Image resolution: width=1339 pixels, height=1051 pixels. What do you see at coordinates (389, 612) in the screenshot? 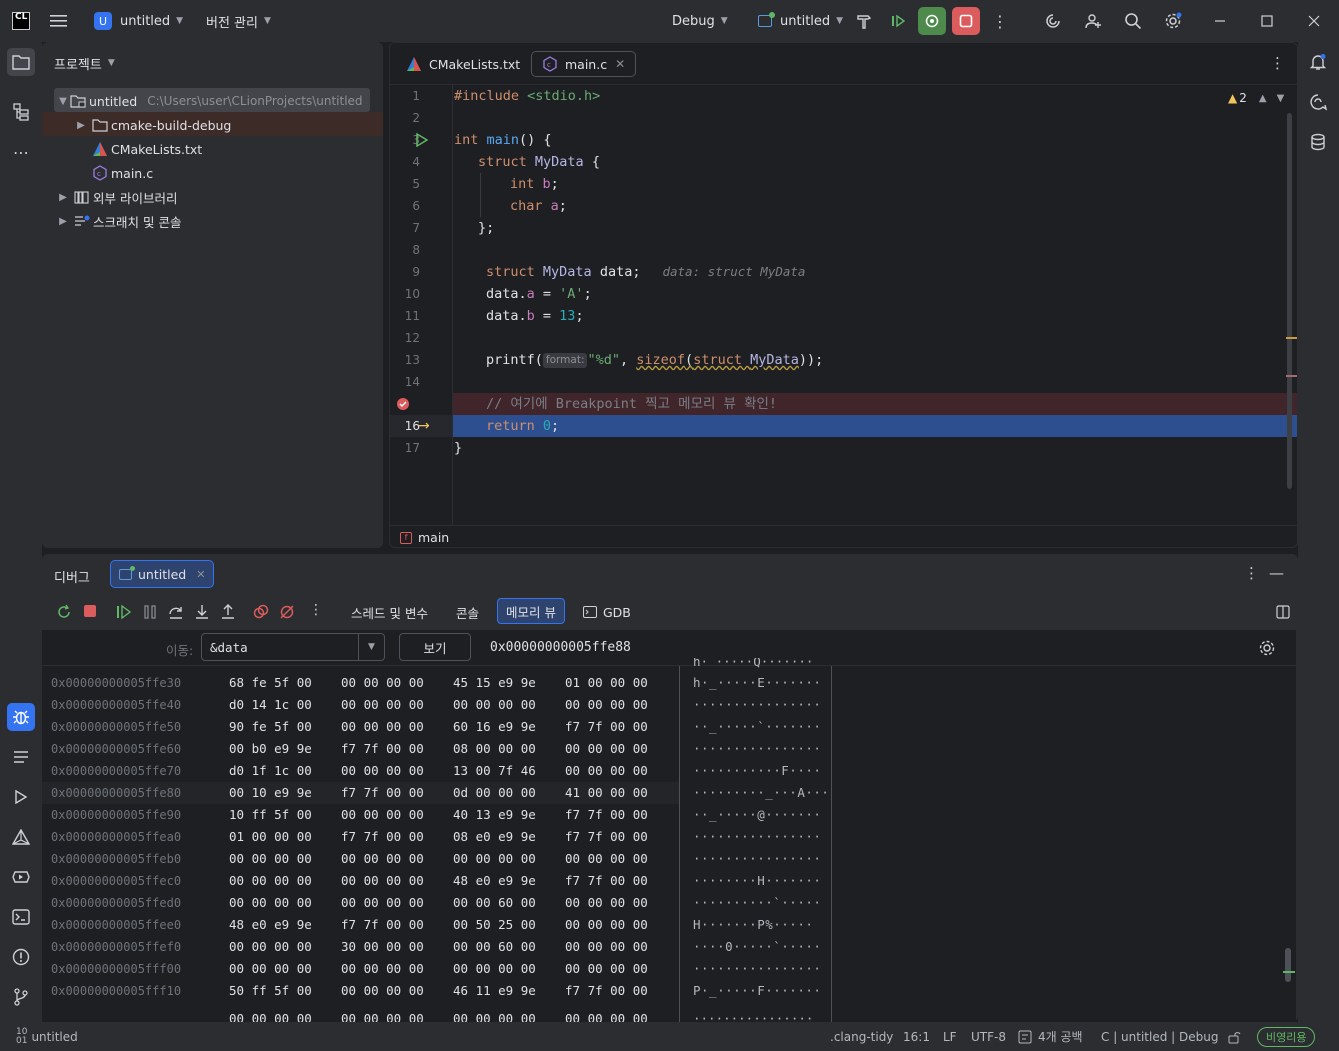
I see `tab-threads-variables: 스레드 및 변수` at bounding box center [389, 612].